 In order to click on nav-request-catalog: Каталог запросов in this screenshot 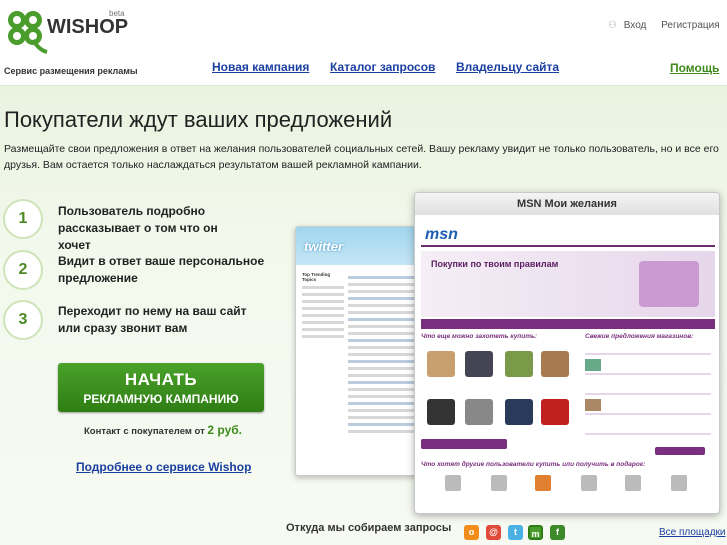, I will do `click(382, 67)`.